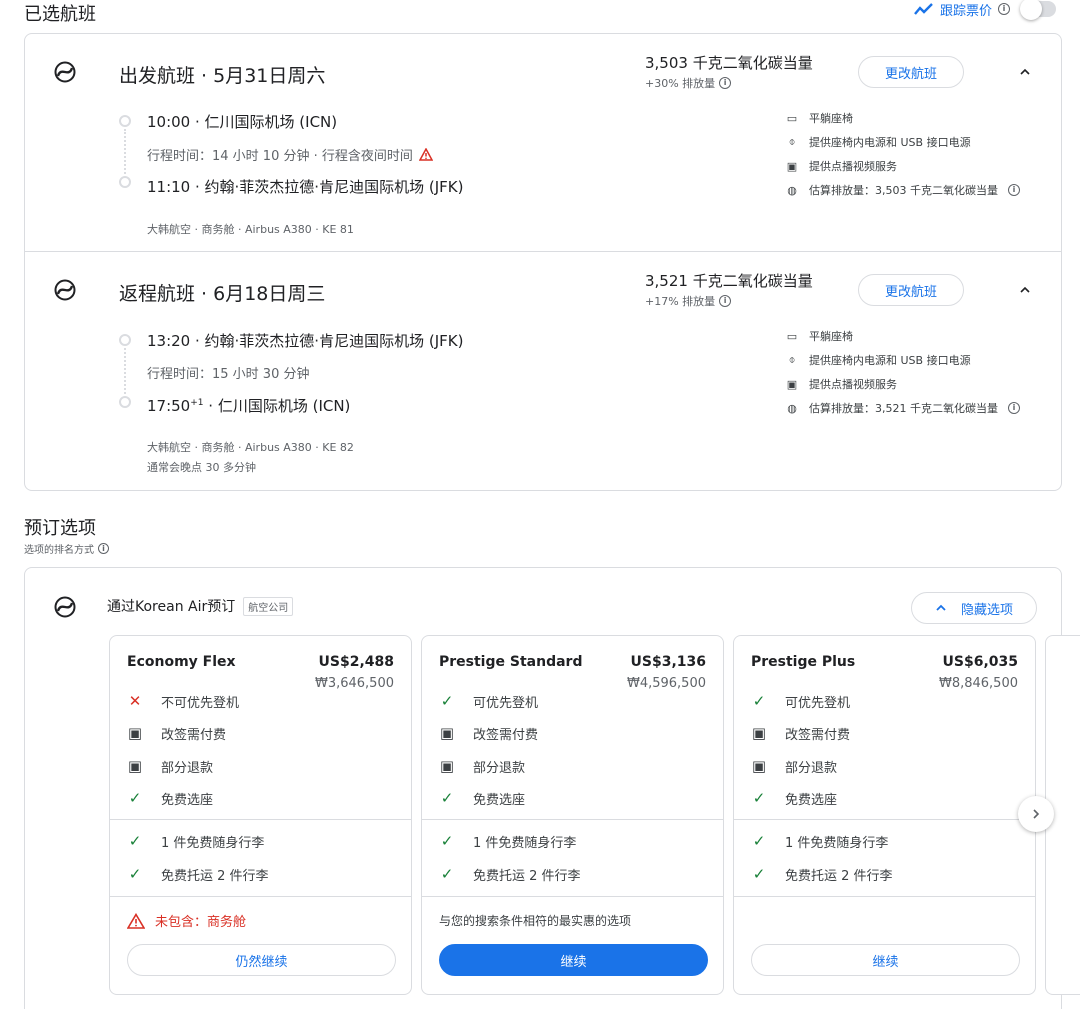 The image size is (1080, 1009). What do you see at coordinates (60, 528) in the screenshot?
I see `booking-options-title: 预订选项` at bounding box center [60, 528].